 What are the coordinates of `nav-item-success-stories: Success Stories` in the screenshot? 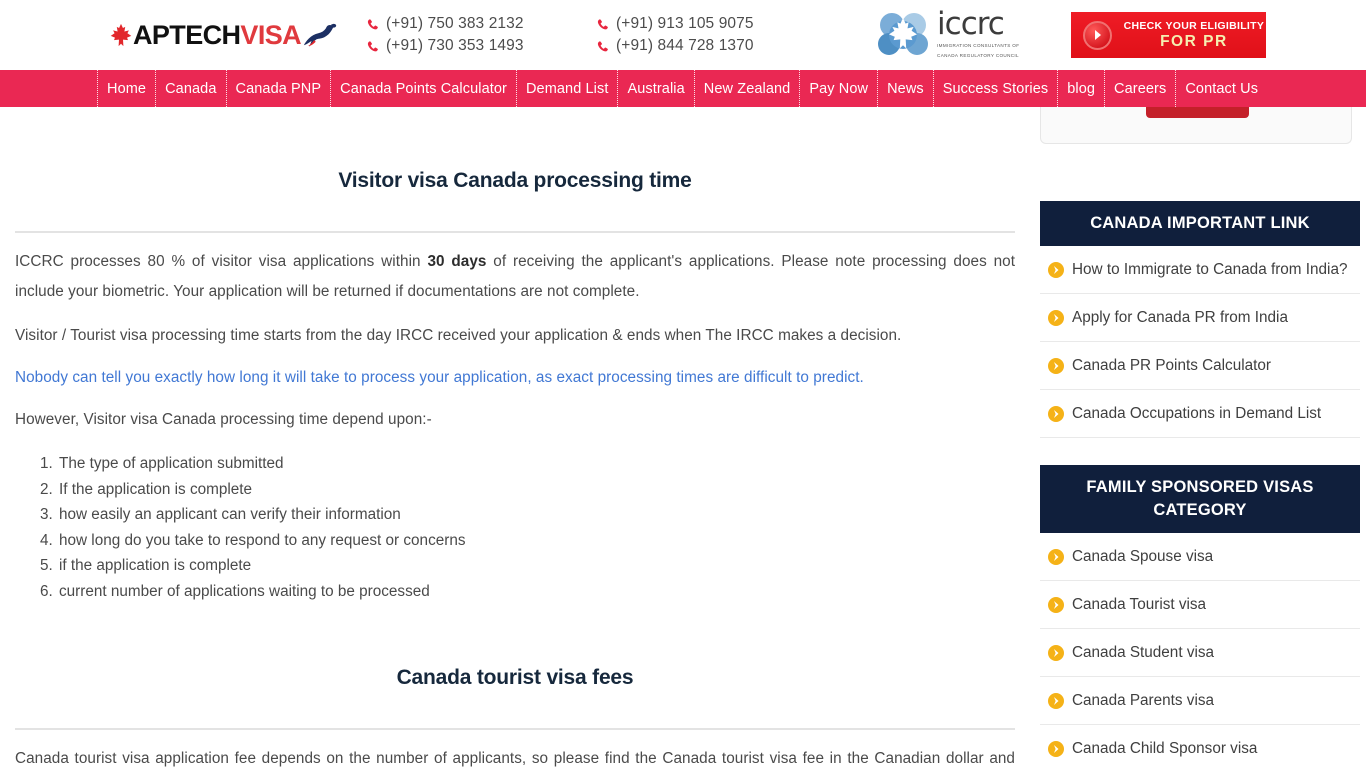 It's located at (996, 88).